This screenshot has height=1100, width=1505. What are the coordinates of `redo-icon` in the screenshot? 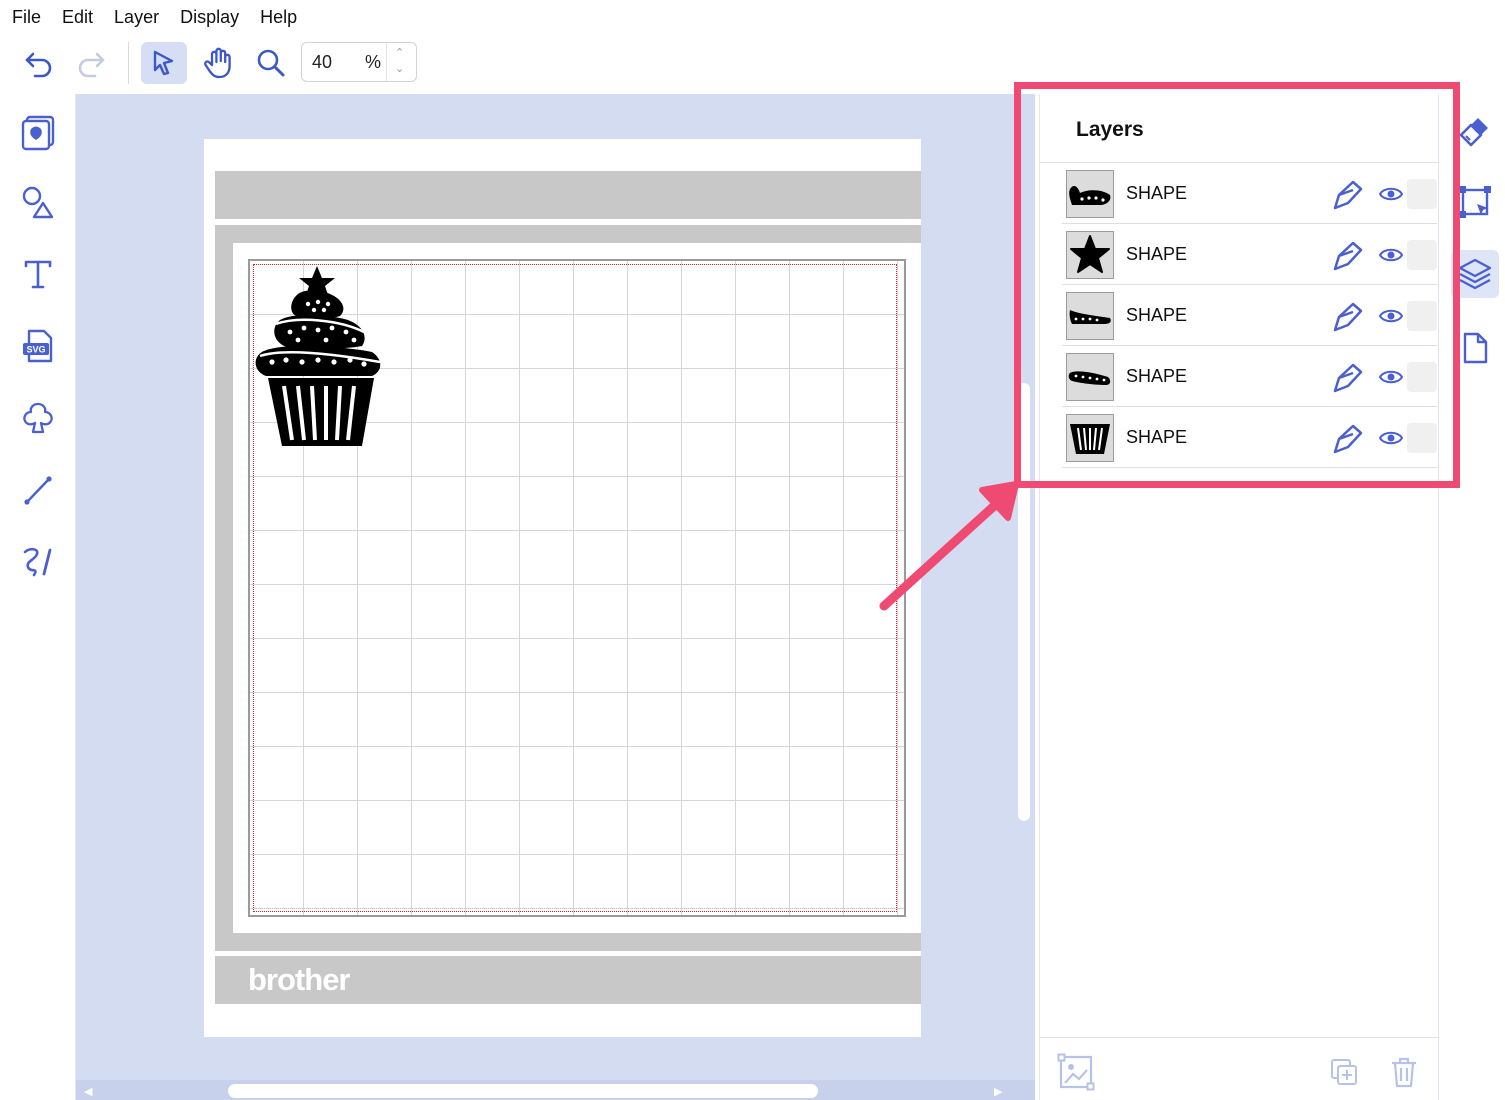 It's located at (91, 65).